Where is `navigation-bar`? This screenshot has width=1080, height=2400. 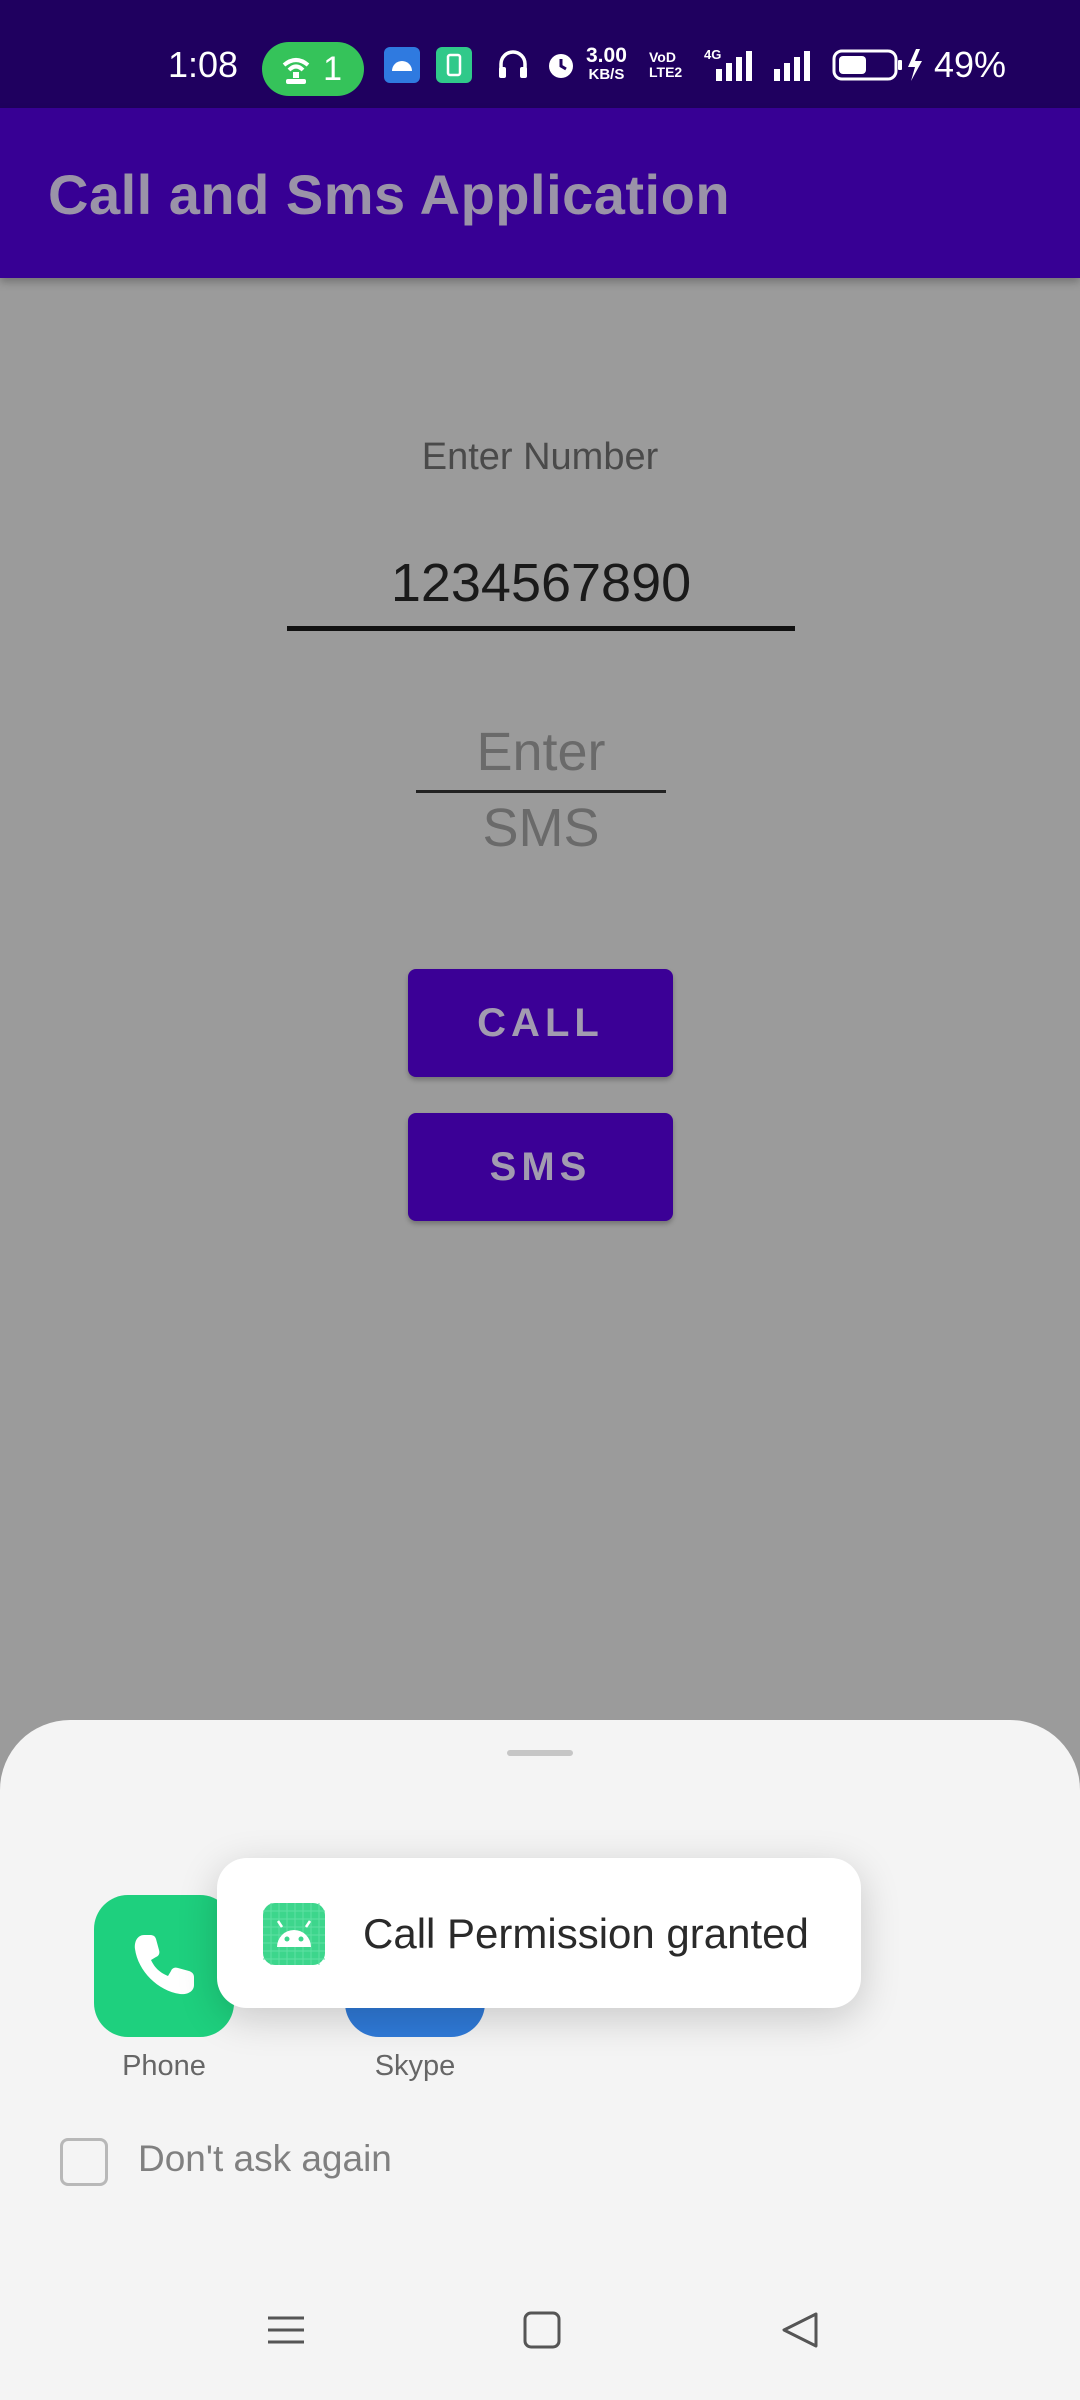
navigation-bar is located at coordinates (540, 2330).